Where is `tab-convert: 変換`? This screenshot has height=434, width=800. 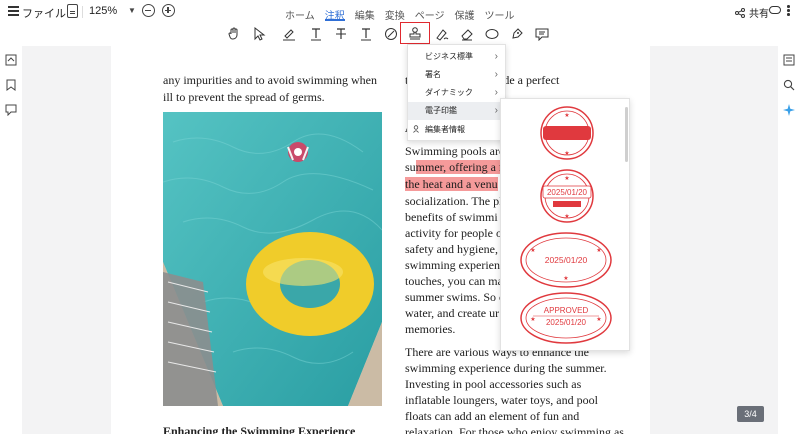 tab-convert: 変換 is located at coordinates (395, 12).